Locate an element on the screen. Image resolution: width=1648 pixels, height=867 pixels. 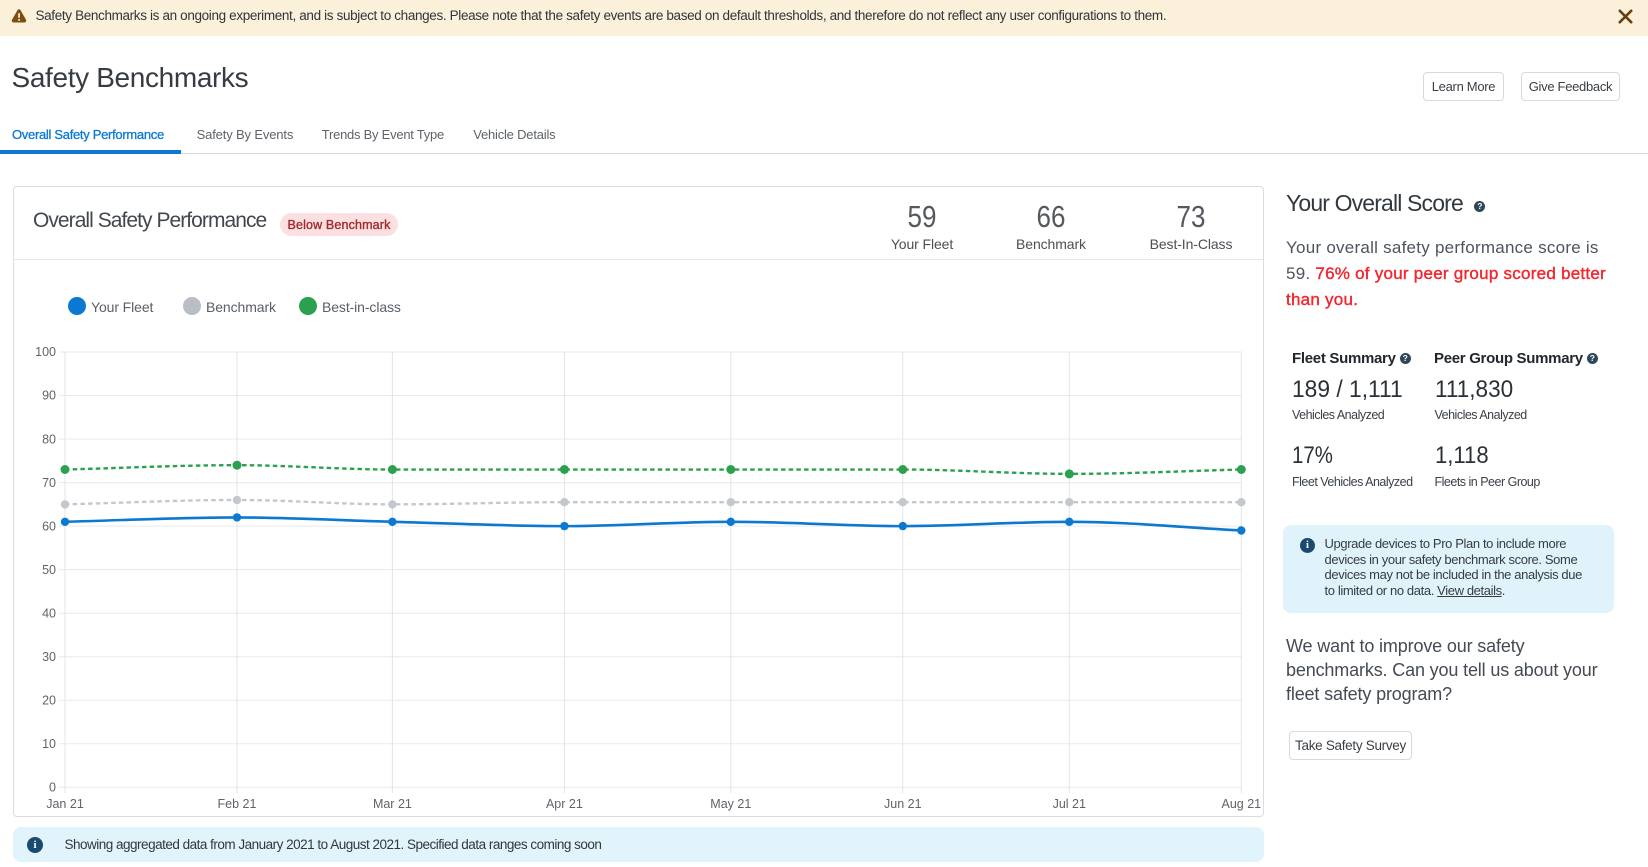
svg-text: 100 is located at coordinates (45, 352).